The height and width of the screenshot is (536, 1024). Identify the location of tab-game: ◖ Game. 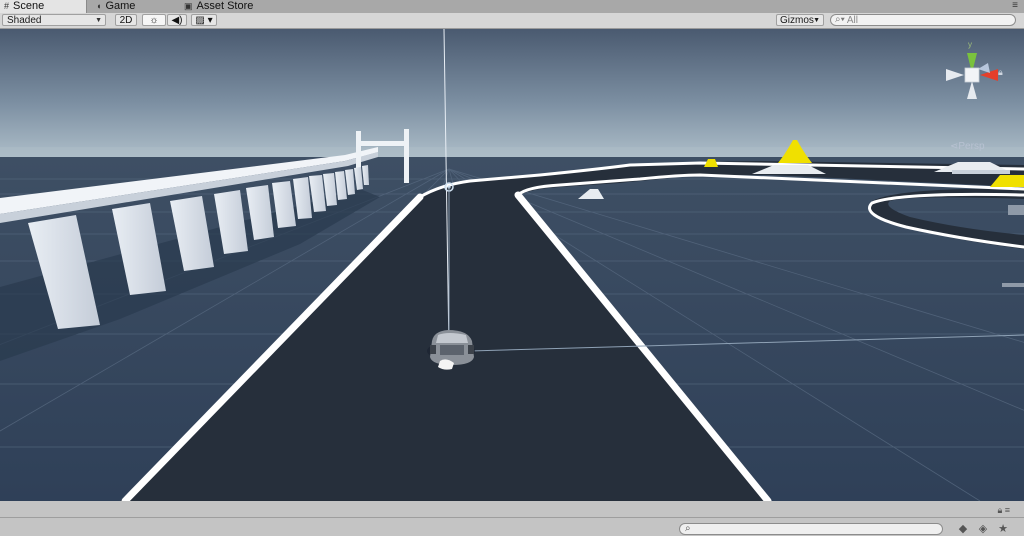
(116, 6).